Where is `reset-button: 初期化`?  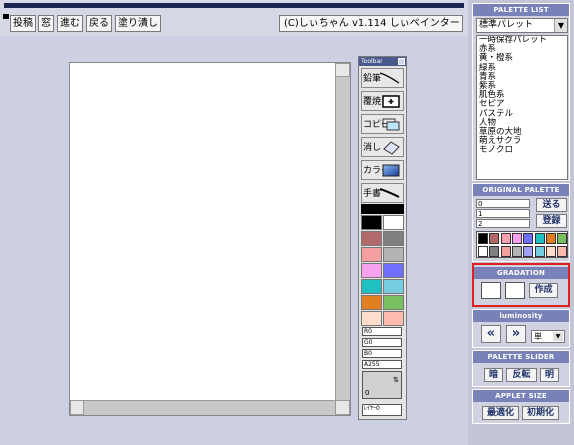 reset-button: 初期化 is located at coordinates (540, 413).